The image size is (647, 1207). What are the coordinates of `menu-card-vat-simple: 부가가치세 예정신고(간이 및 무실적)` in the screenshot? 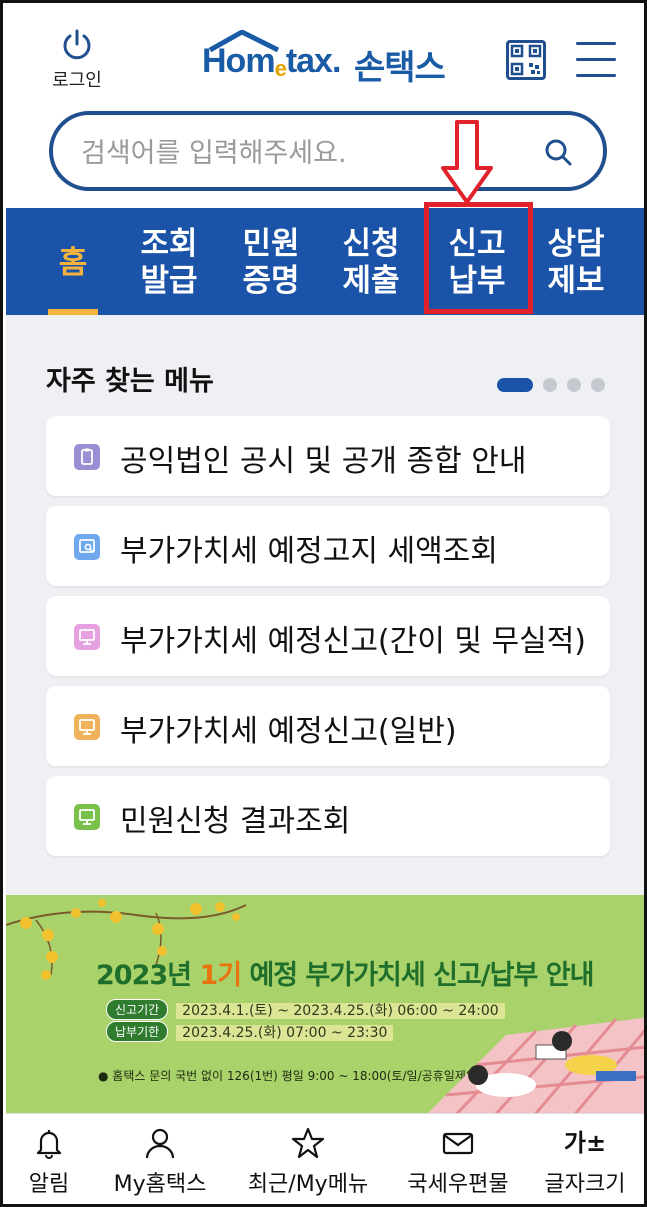 It's located at (328, 636).